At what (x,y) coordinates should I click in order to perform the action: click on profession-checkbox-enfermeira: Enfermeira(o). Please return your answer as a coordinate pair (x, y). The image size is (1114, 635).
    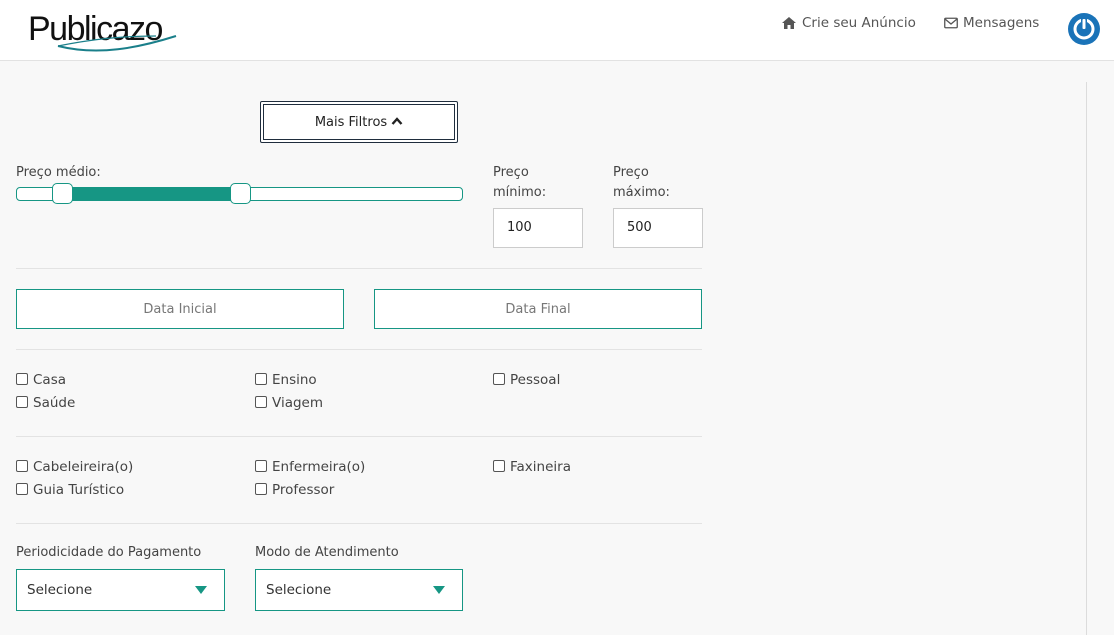
    Looking at the image, I should click on (310, 467).